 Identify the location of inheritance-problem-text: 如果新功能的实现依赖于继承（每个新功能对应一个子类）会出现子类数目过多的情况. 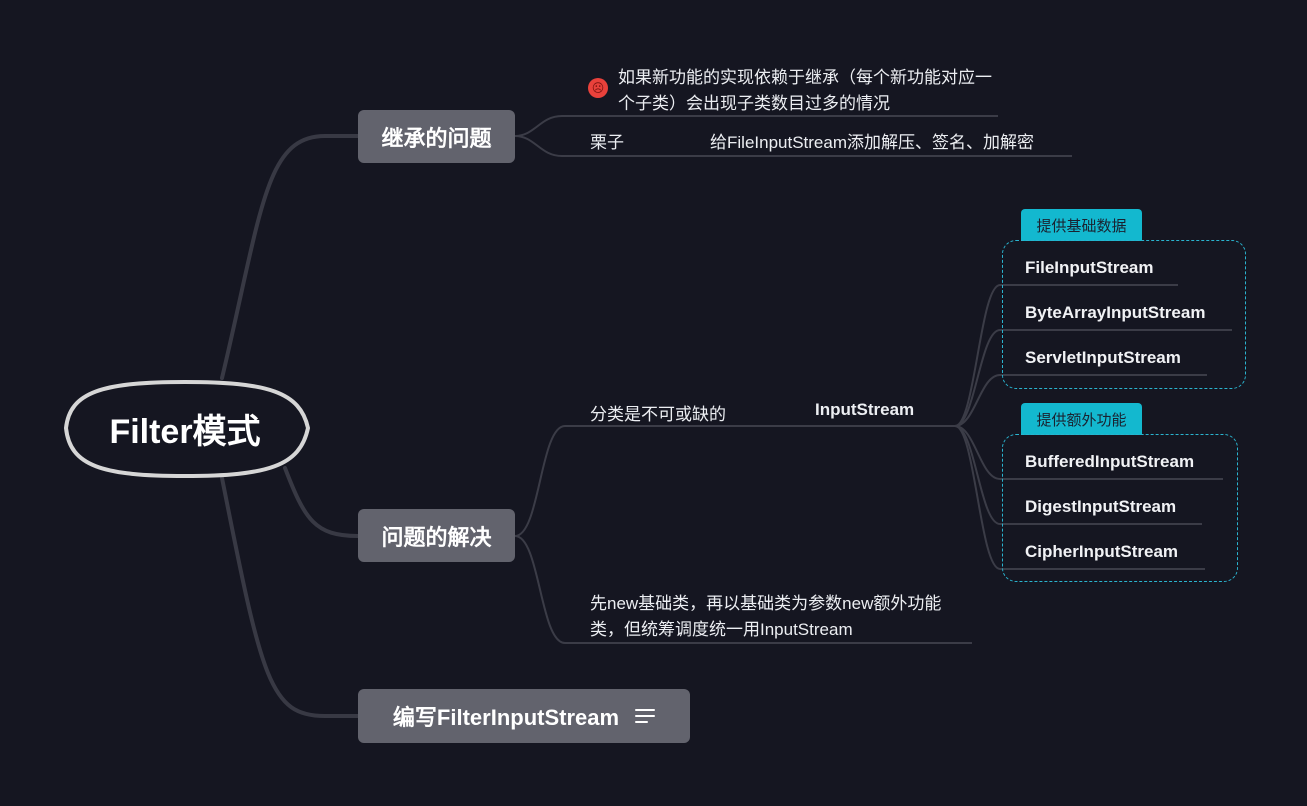
(808, 91).